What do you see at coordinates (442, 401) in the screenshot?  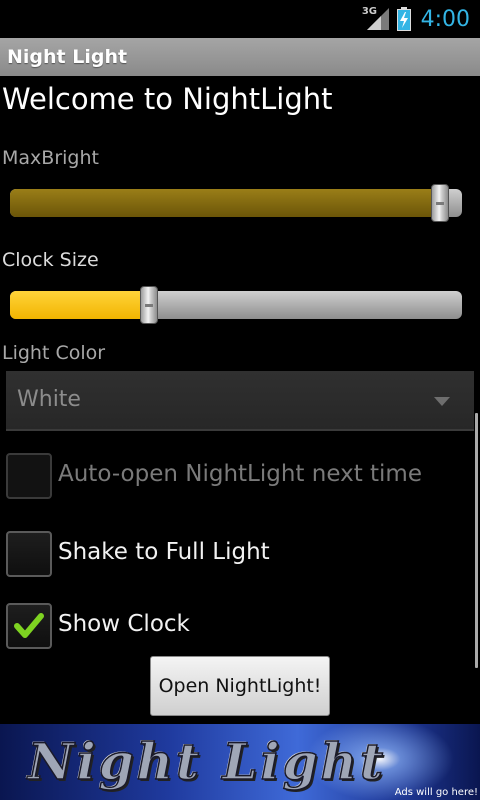 I see `dropdown-arrow-icon` at bounding box center [442, 401].